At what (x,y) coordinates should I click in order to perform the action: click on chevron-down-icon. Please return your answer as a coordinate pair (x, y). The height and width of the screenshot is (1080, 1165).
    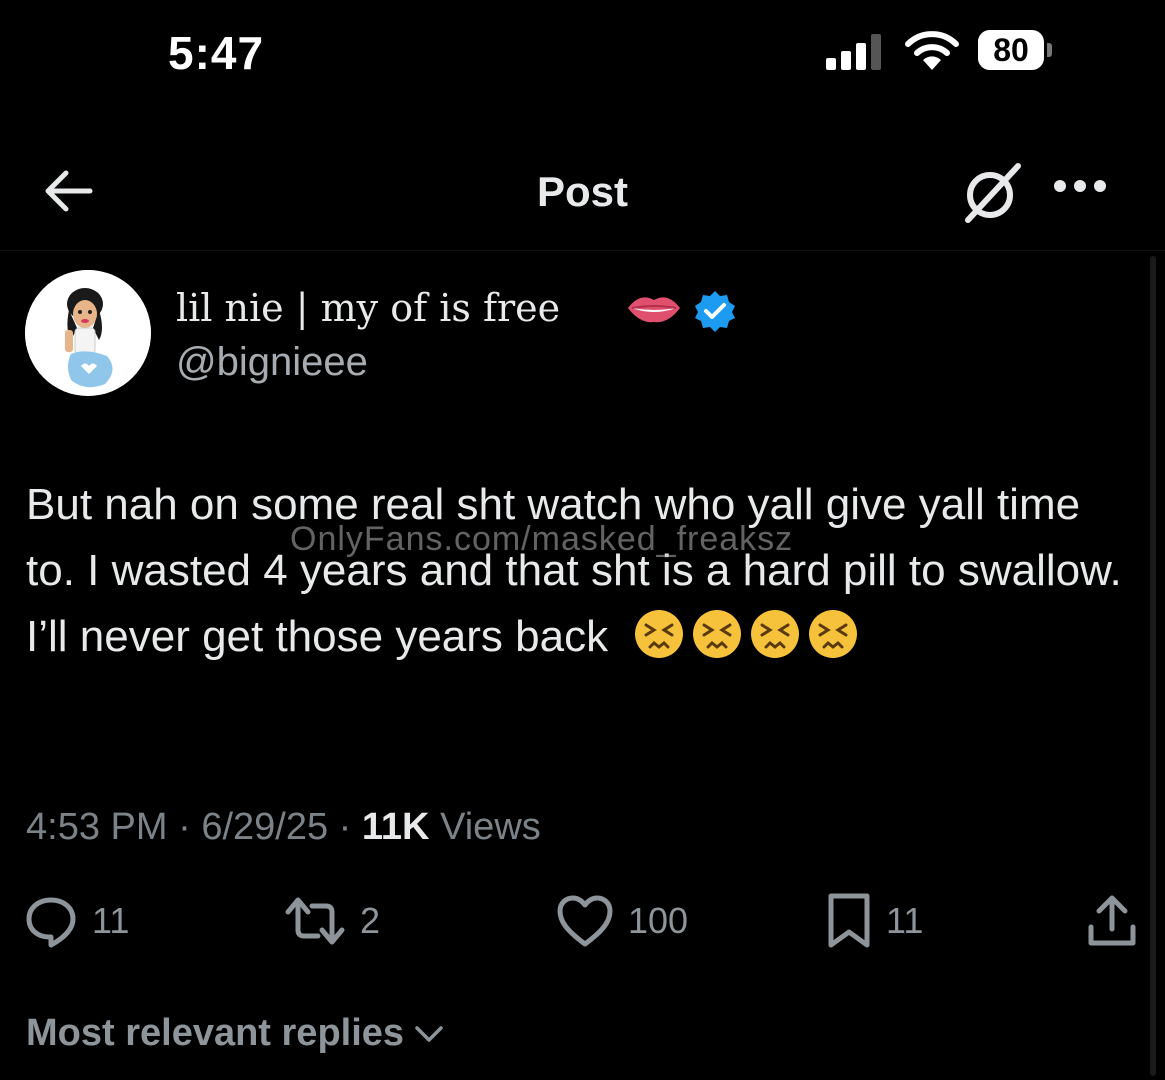
    Looking at the image, I should click on (429, 1033).